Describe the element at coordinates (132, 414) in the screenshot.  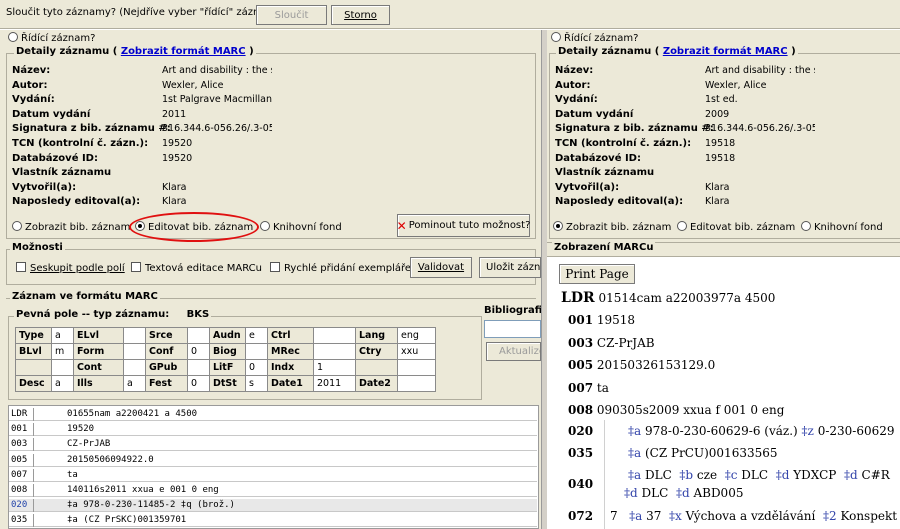
I see `marc-value: 01655nam a2200421 a 4500` at that location.